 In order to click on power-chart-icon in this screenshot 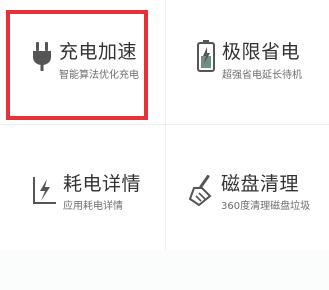, I will do `click(44, 190)`.